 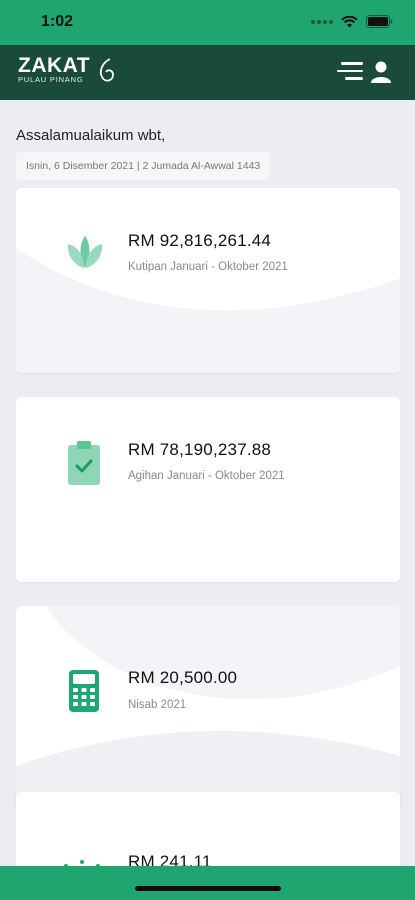 What do you see at coordinates (208, 310) in the screenshot?
I see `card-background-wave` at bounding box center [208, 310].